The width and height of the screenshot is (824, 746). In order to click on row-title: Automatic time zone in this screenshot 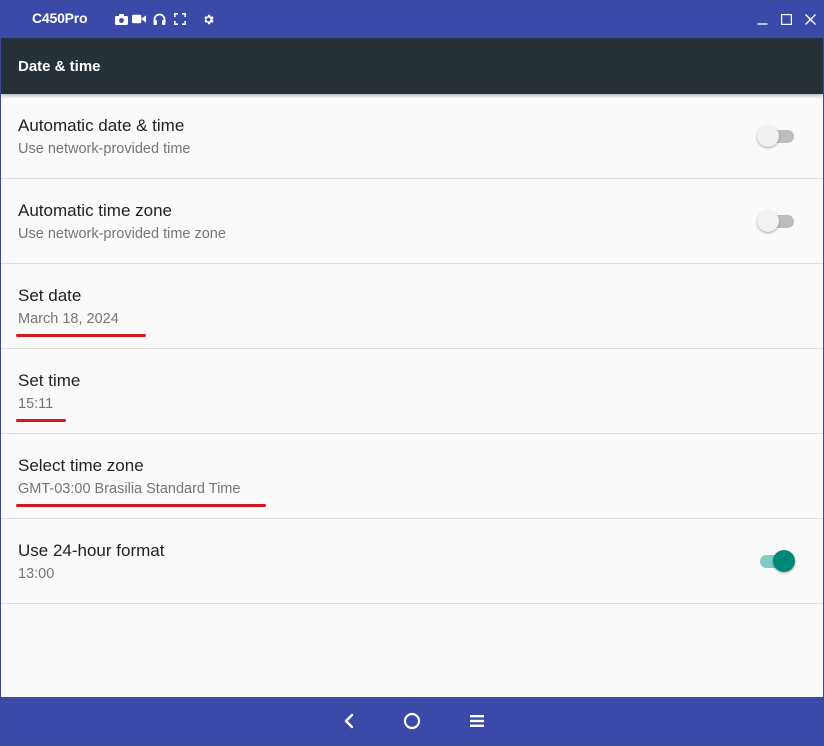, I will do `click(95, 210)`.